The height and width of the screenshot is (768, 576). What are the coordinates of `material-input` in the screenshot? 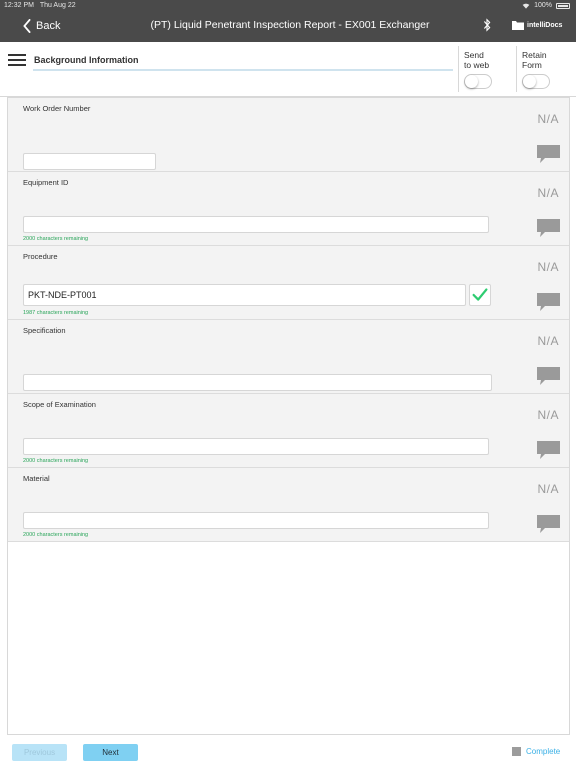 It's located at (256, 520).